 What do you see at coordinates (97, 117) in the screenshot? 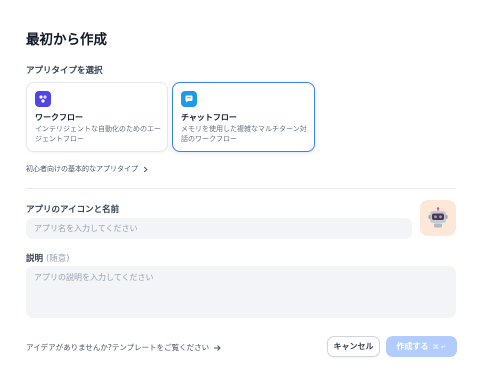
I see `app-type-card-workflow: ワークフロー インテリジェントな自動化のためのエージェントフロー` at bounding box center [97, 117].